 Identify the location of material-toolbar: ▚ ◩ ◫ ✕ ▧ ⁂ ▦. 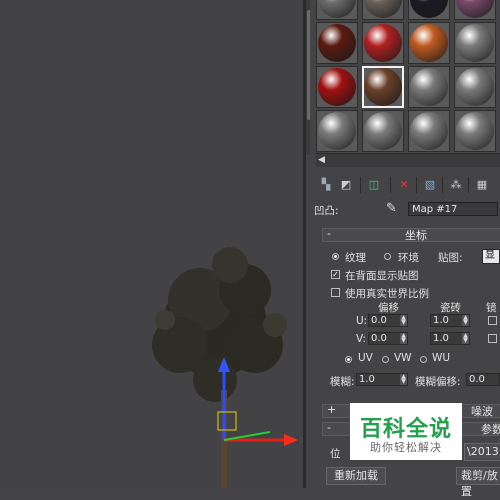
(408, 186).